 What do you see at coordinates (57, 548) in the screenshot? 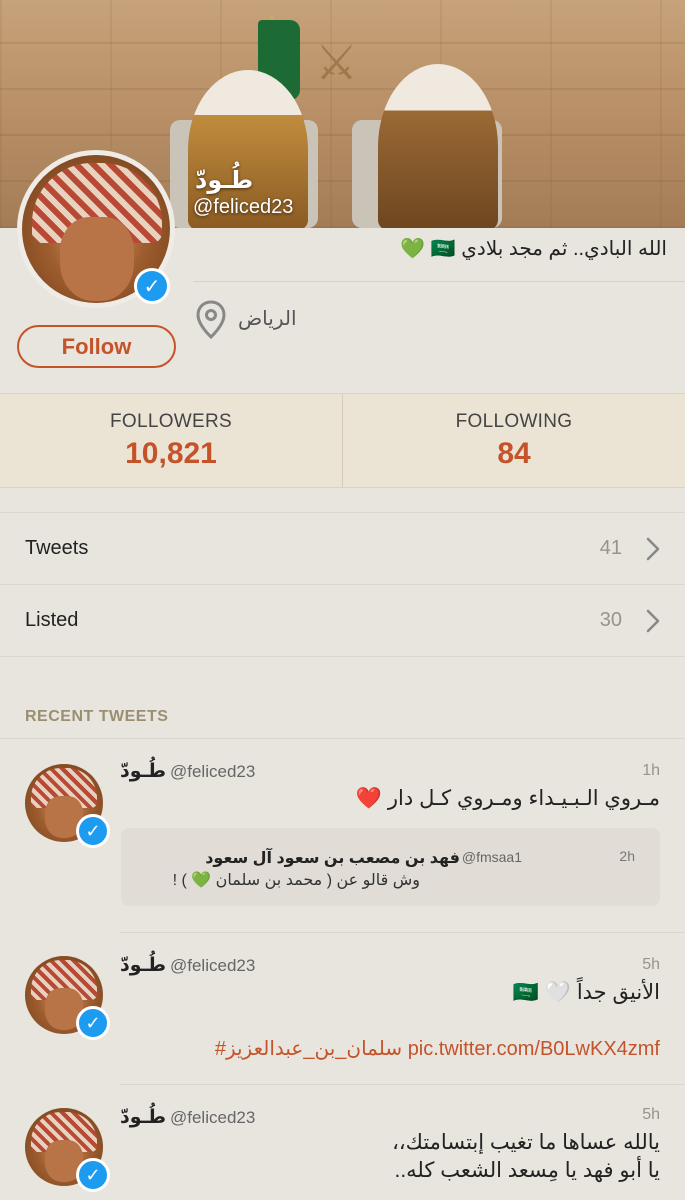
I see `row-tweets-label: Tweets` at bounding box center [57, 548].